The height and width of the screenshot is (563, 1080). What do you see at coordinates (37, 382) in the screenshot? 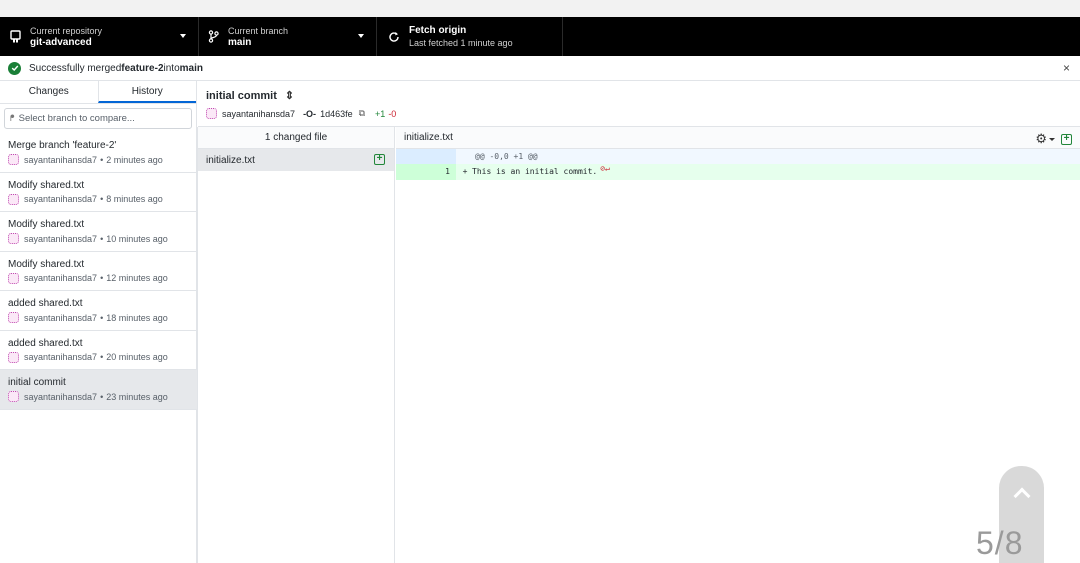
I see `commit-title: initial commit` at bounding box center [37, 382].